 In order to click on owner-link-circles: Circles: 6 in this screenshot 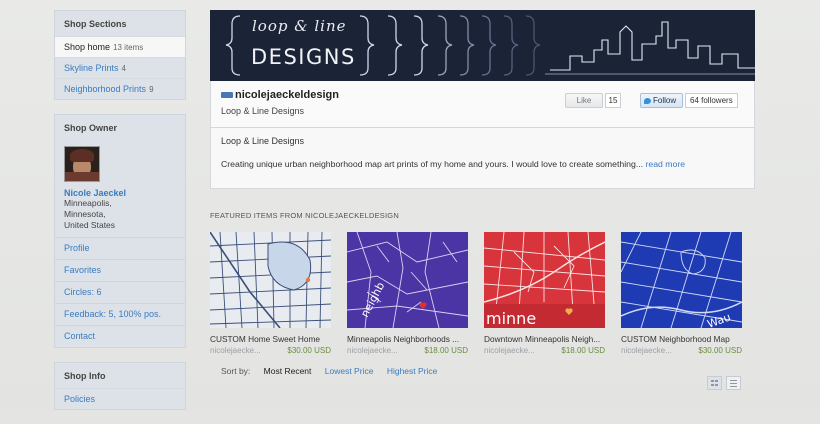, I will do `click(120, 292)`.